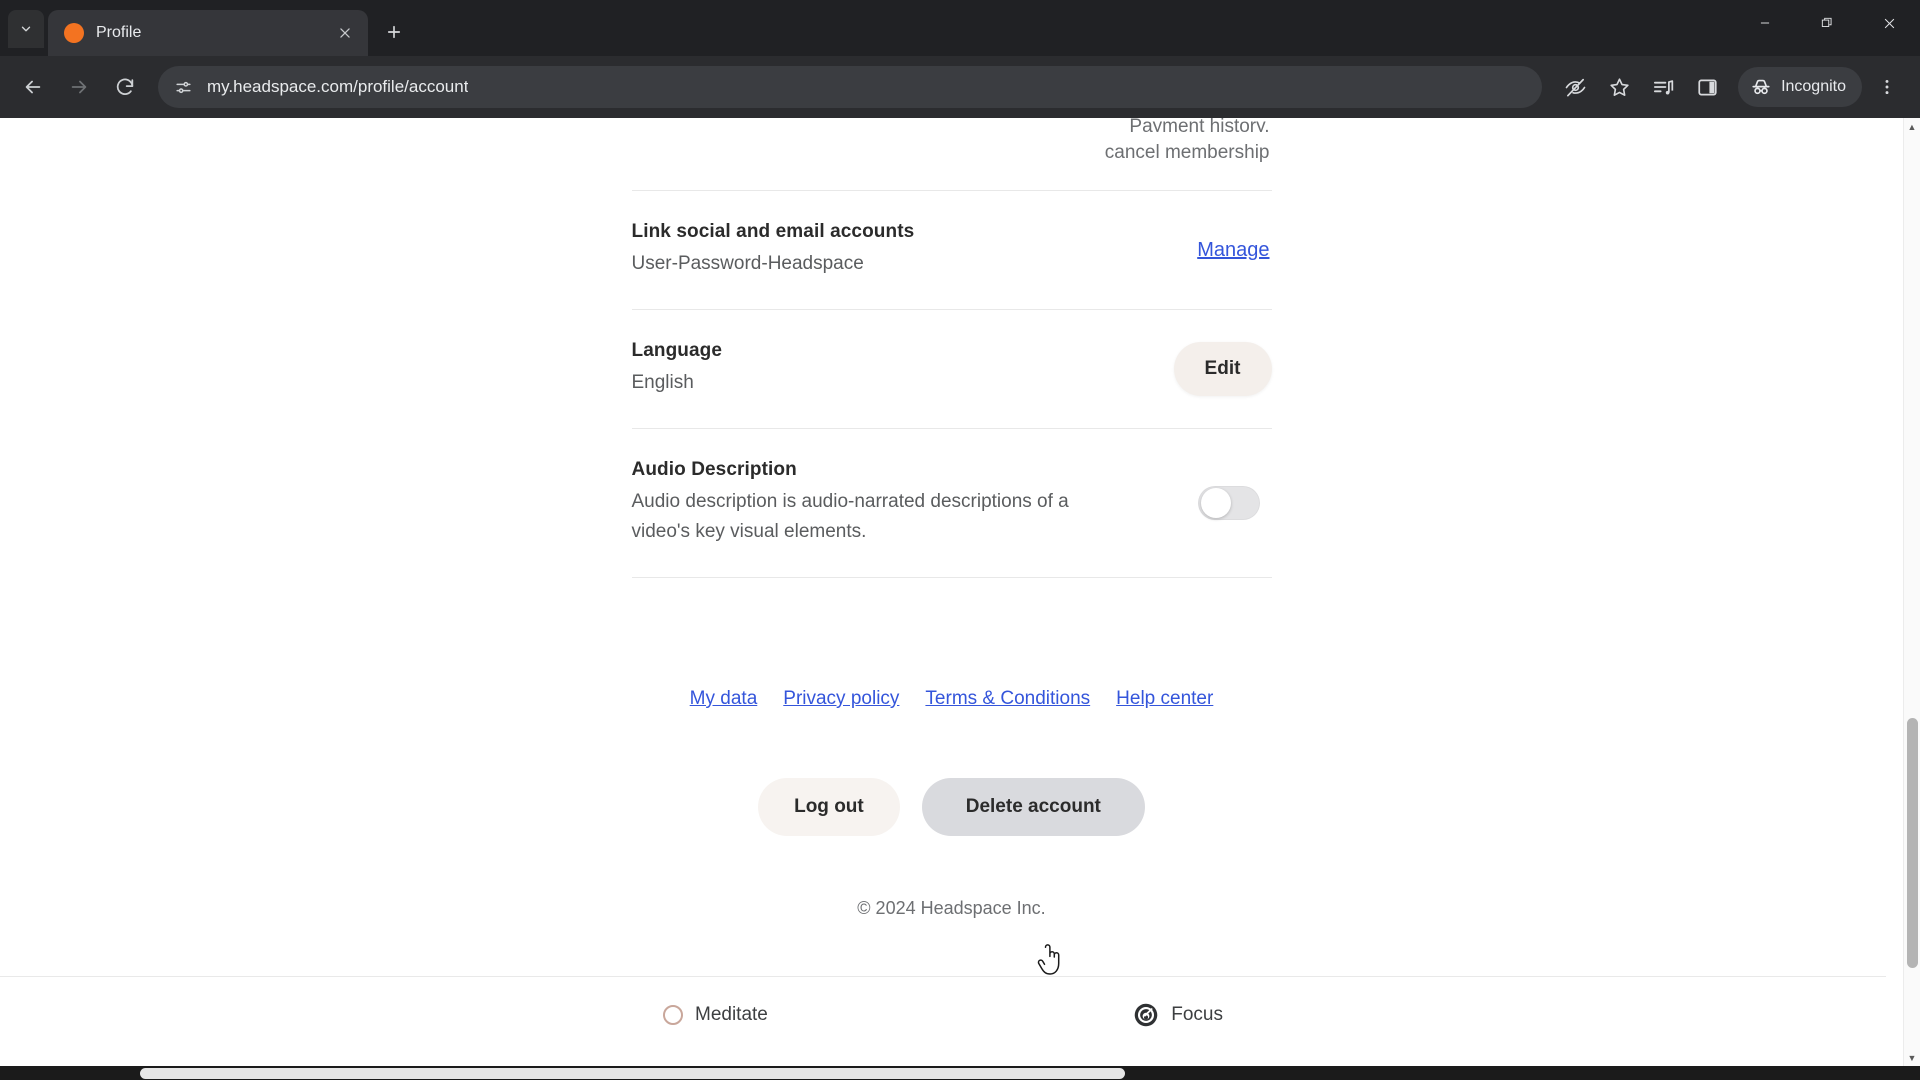 Image resolution: width=1920 pixels, height=1080 pixels. What do you see at coordinates (1912, 1057) in the screenshot?
I see `scroll-down-arrow: ▼` at bounding box center [1912, 1057].